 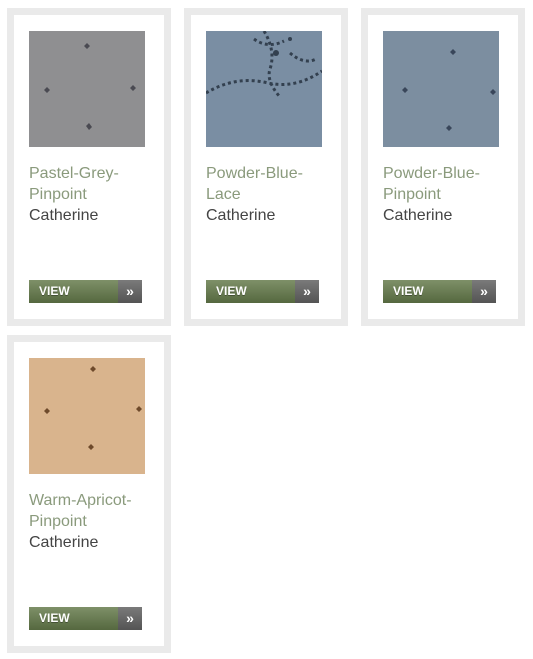 I want to click on product-card: Powder-Blue-Lace Catherine VIEW », so click(x=266, y=167).